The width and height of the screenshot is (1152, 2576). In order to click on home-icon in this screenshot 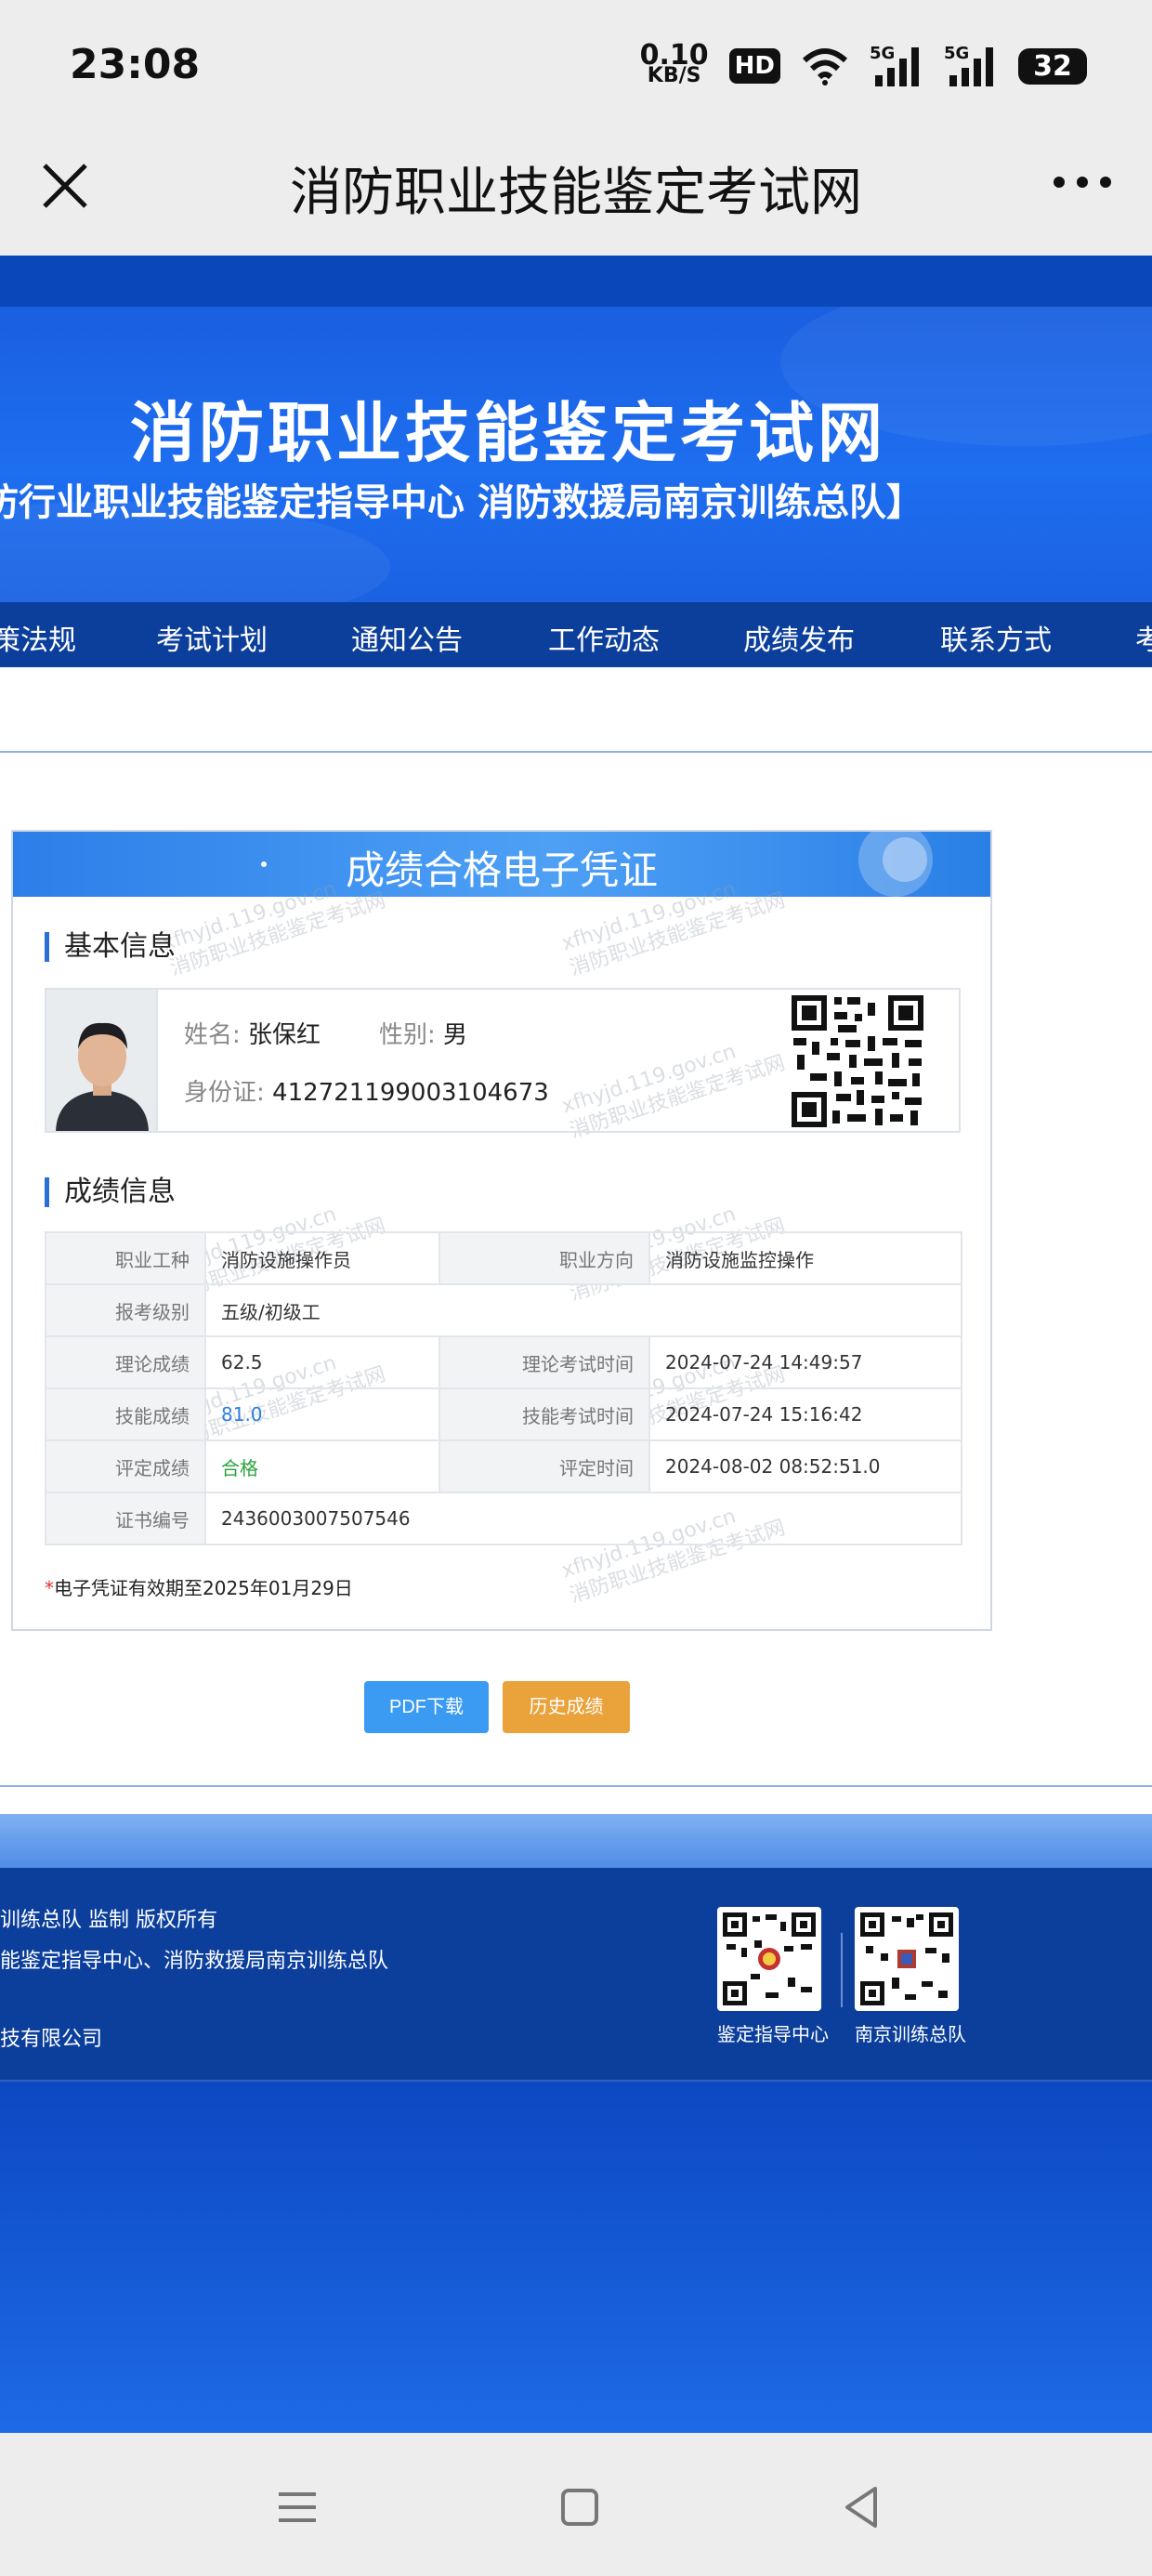, I will do `click(580, 2507)`.